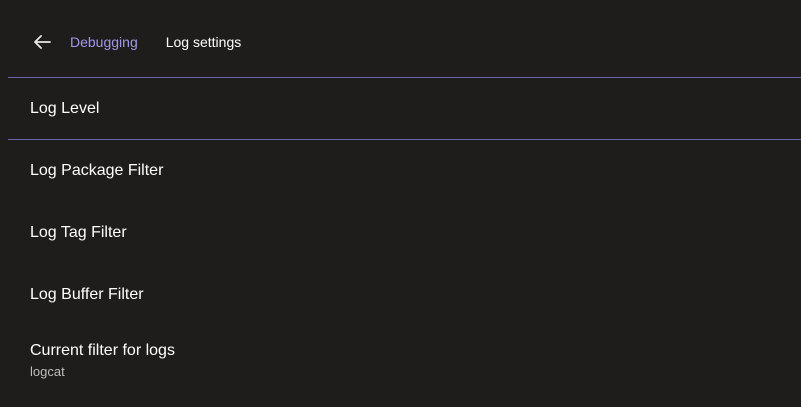 The image size is (801, 407). I want to click on list-item-title: Log Buffer Filter, so click(87, 294).